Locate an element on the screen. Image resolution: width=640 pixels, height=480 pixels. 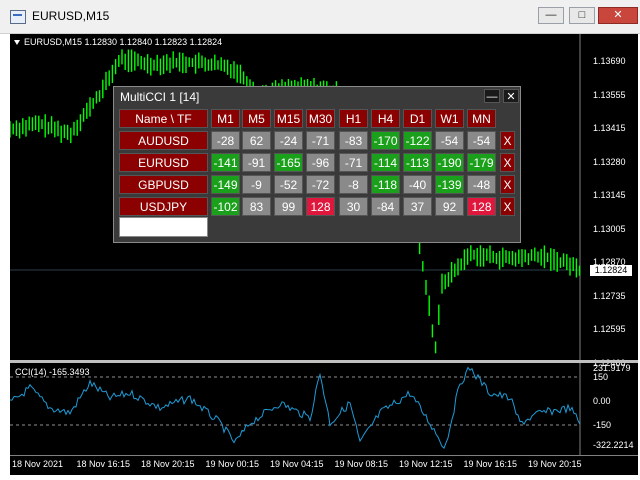
price-tick: 1.13555 is located at coordinates (609, 94).